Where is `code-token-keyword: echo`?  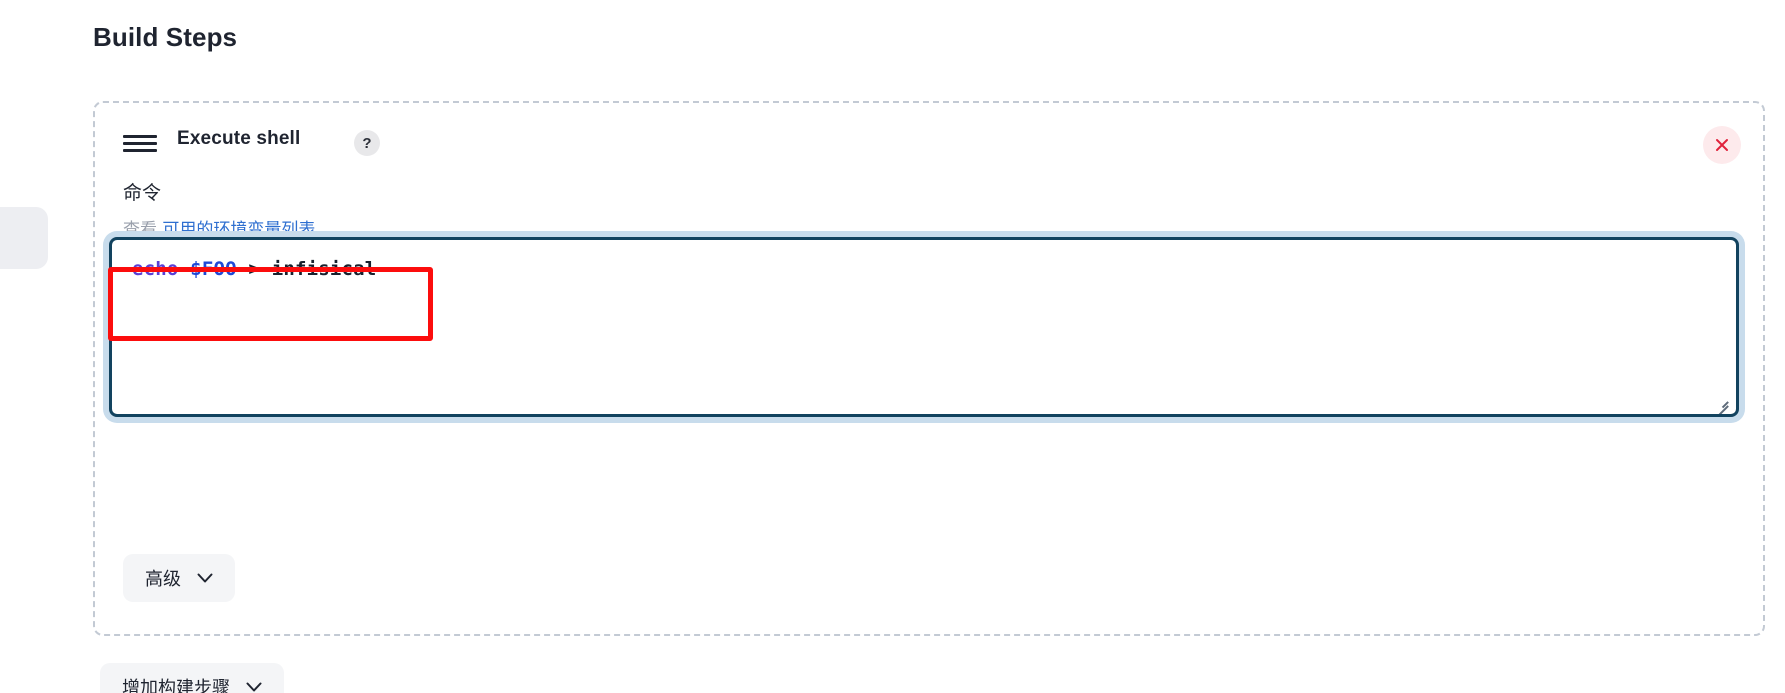
code-token-keyword: echo is located at coordinates (155, 269).